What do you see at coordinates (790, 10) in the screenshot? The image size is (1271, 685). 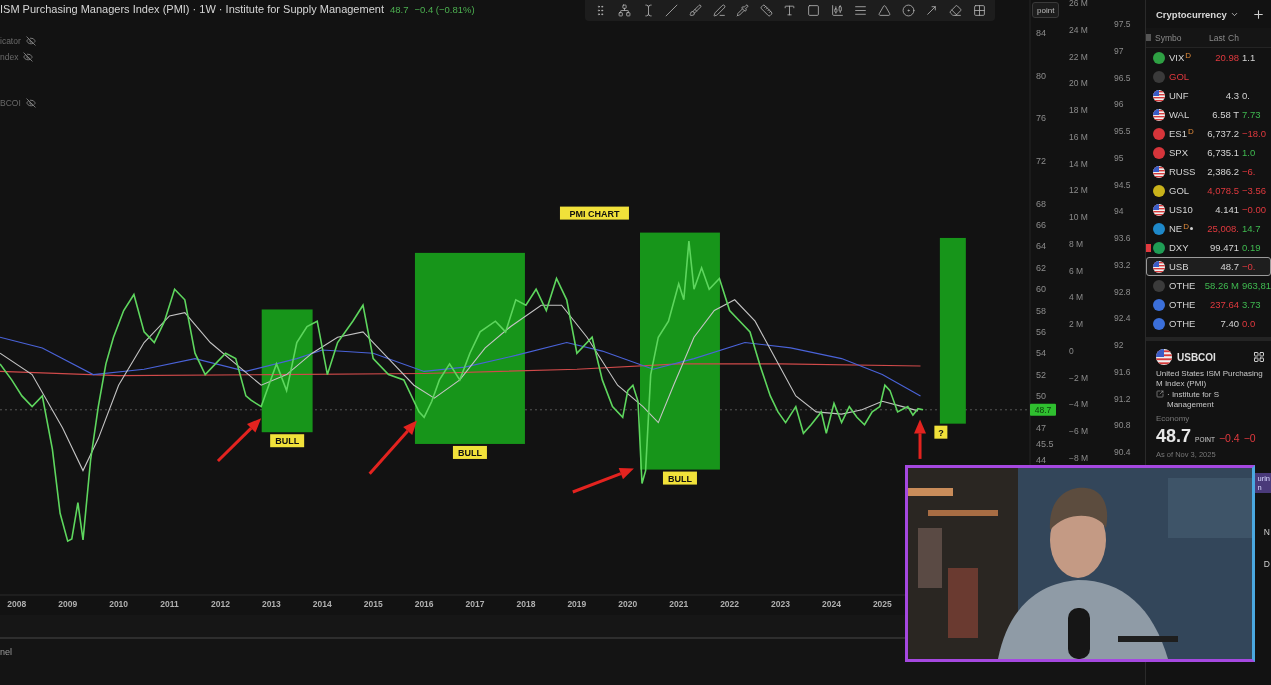 I see `text-tool-icon` at bounding box center [790, 10].